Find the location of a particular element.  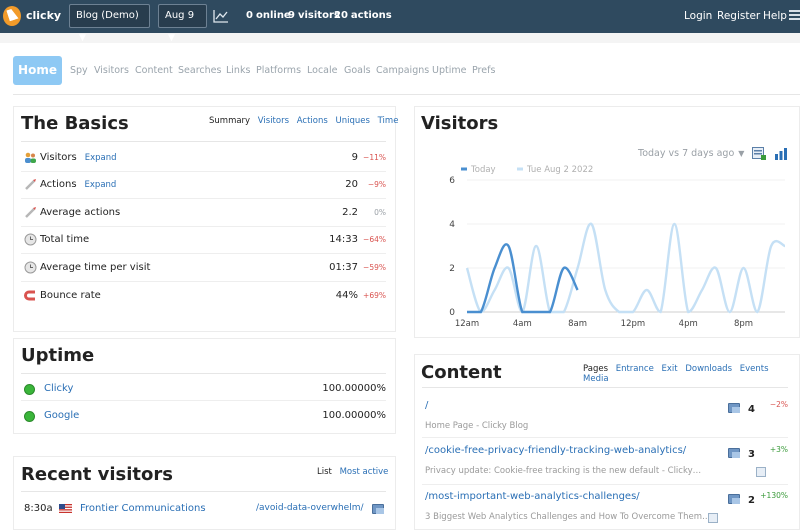

nav-platforms: Platforms is located at coordinates (278, 70).